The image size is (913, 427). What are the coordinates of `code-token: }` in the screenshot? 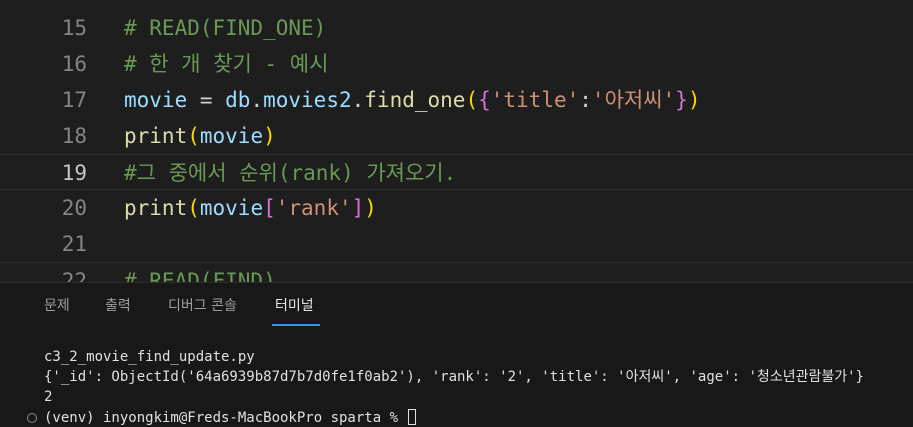 It's located at (681, 100).